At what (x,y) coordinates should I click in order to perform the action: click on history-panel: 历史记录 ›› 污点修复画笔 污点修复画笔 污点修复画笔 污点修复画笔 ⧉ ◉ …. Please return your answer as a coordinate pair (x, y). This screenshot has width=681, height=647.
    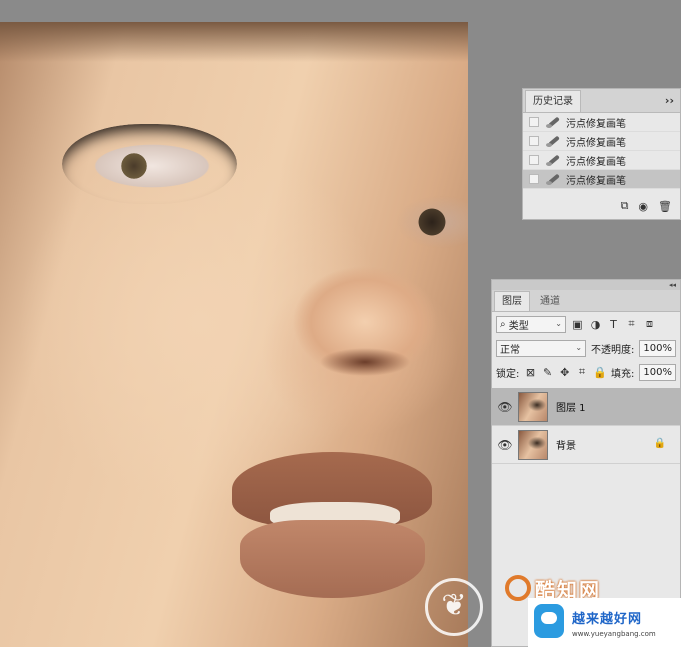
    Looking at the image, I should click on (601, 154).